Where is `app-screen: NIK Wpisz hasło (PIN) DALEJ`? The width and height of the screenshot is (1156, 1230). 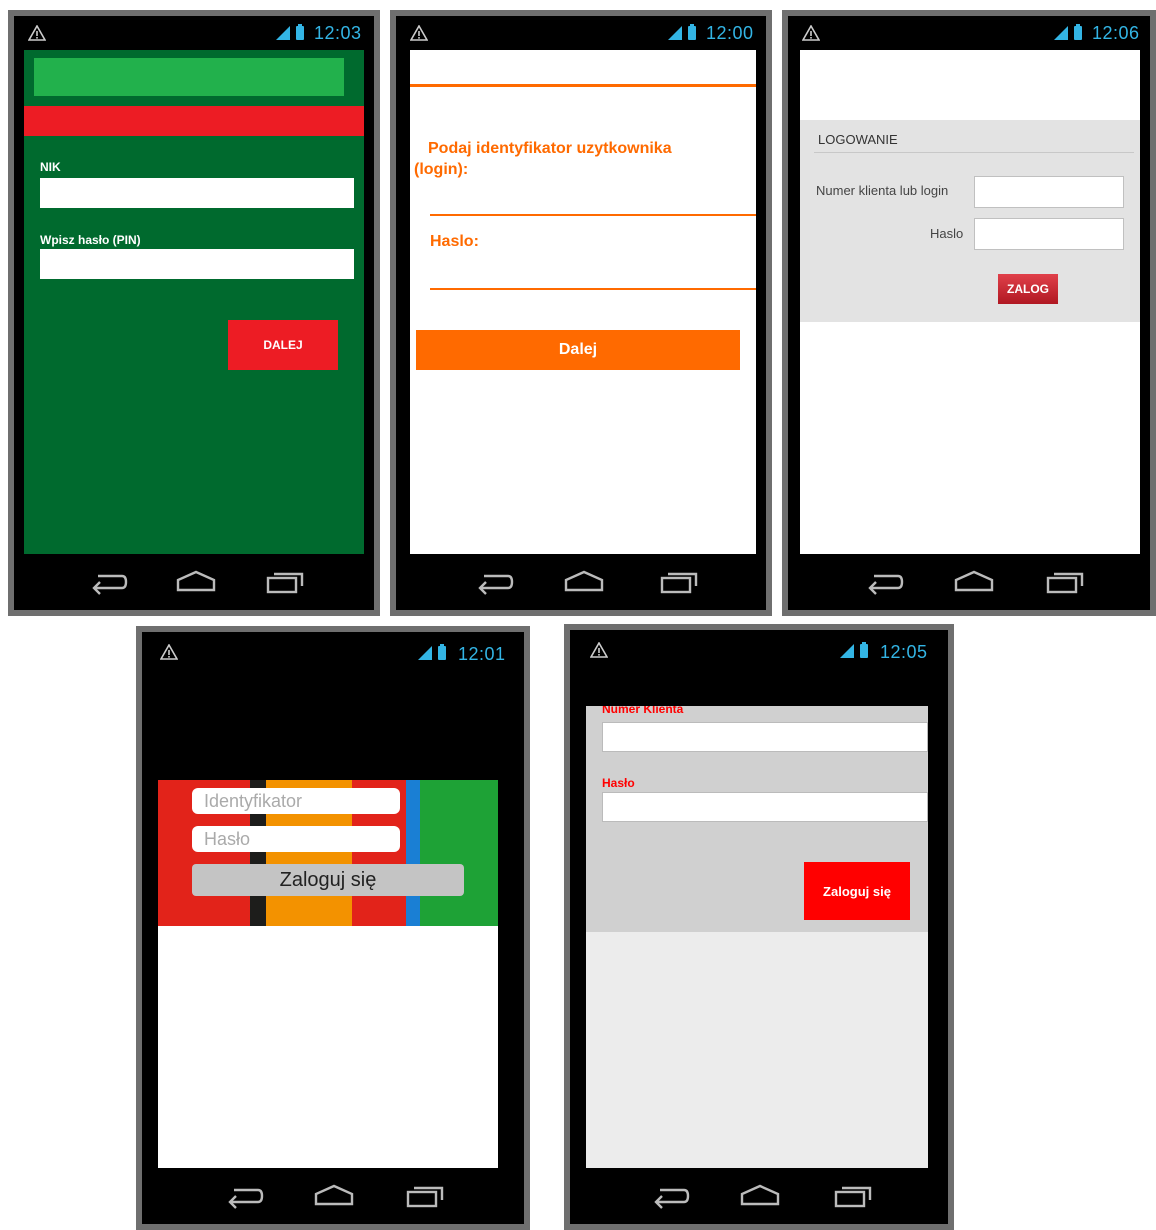
app-screen: NIK Wpisz hasło (PIN) DALEJ is located at coordinates (194, 305).